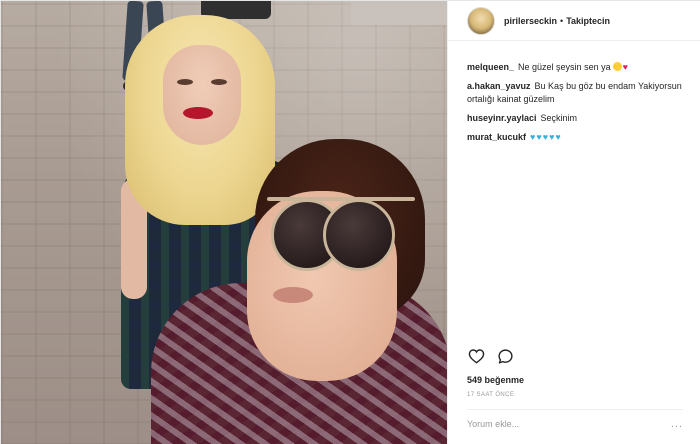  What do you see at coordinates (481, 20) in the screenshot?
I see `avatar` at bounding box center [481, 20].